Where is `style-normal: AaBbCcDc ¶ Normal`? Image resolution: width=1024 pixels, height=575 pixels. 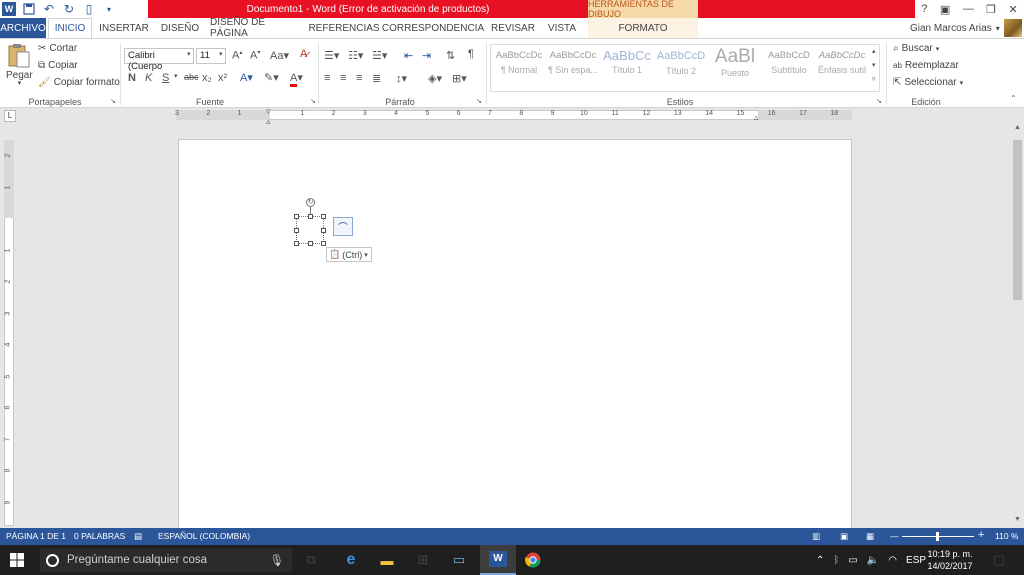
style-normal: AaBbCcDc ¶ Normal is located at coordinates (519, 68).